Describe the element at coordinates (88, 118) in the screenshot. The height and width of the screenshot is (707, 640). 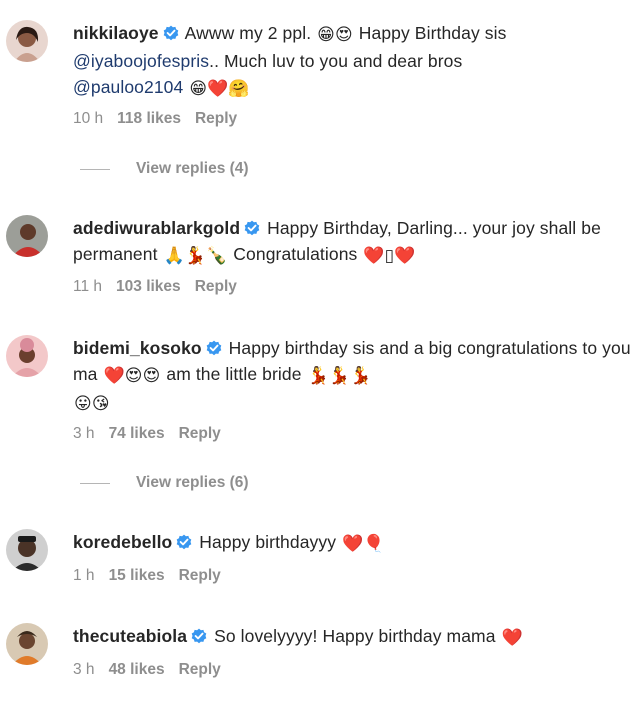
I see `timestamp: 10 h` at that location.